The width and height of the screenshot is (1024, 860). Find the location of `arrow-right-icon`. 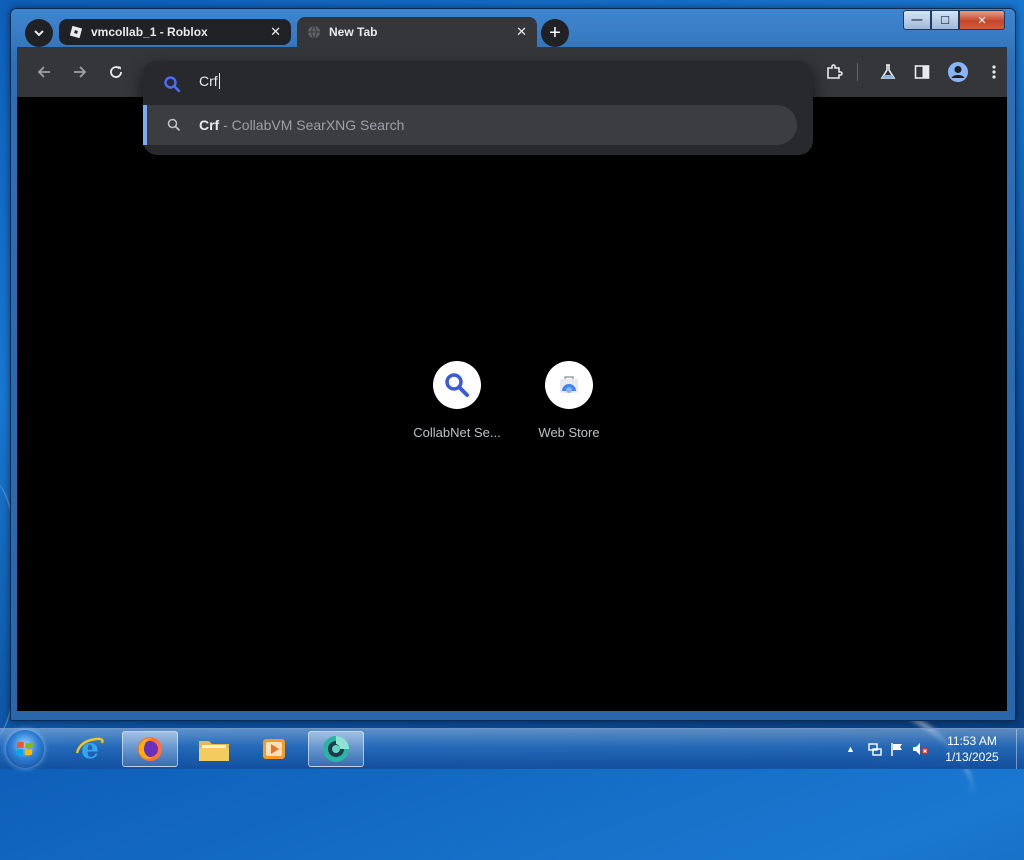

arrow-right-icon is located at coordinates (80, 72).